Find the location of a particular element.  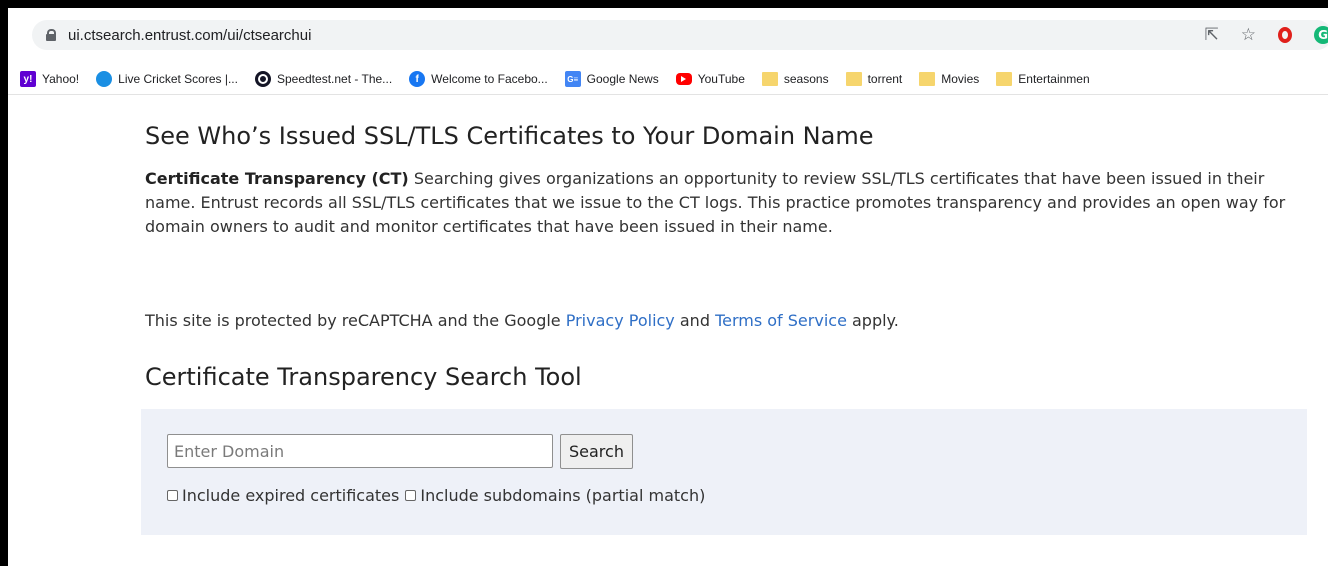

bookmark-label: Yahoo! is located at coordinates (61, 79).